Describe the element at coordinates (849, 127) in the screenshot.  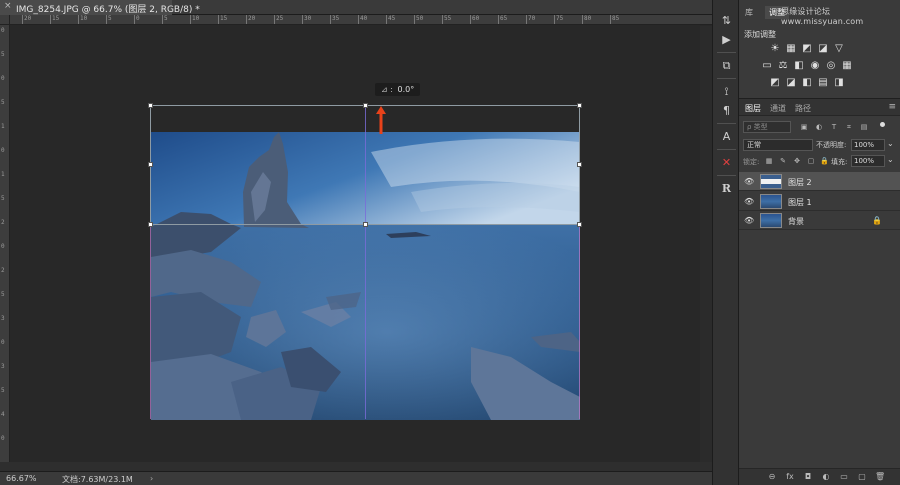
I see `filter-shape-icon: ⌗` at that location.